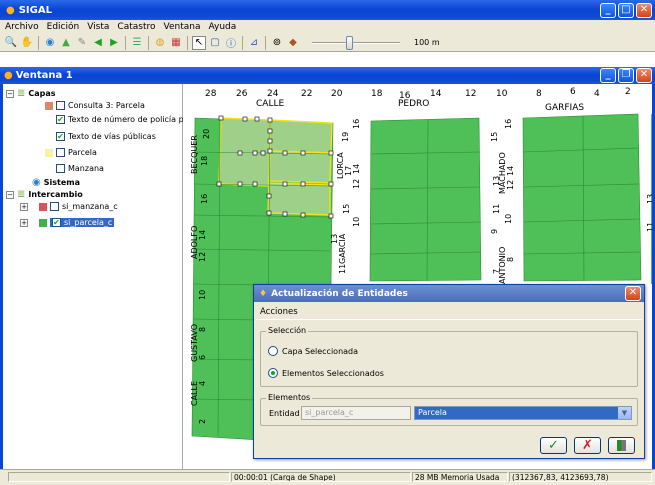 This screenshot has height=485, width=655. What do you see at coordinates (106, 105) in the screenshot?
I see `tree-label: Consulta 3: Parcela` at bounding box center [106, 105].